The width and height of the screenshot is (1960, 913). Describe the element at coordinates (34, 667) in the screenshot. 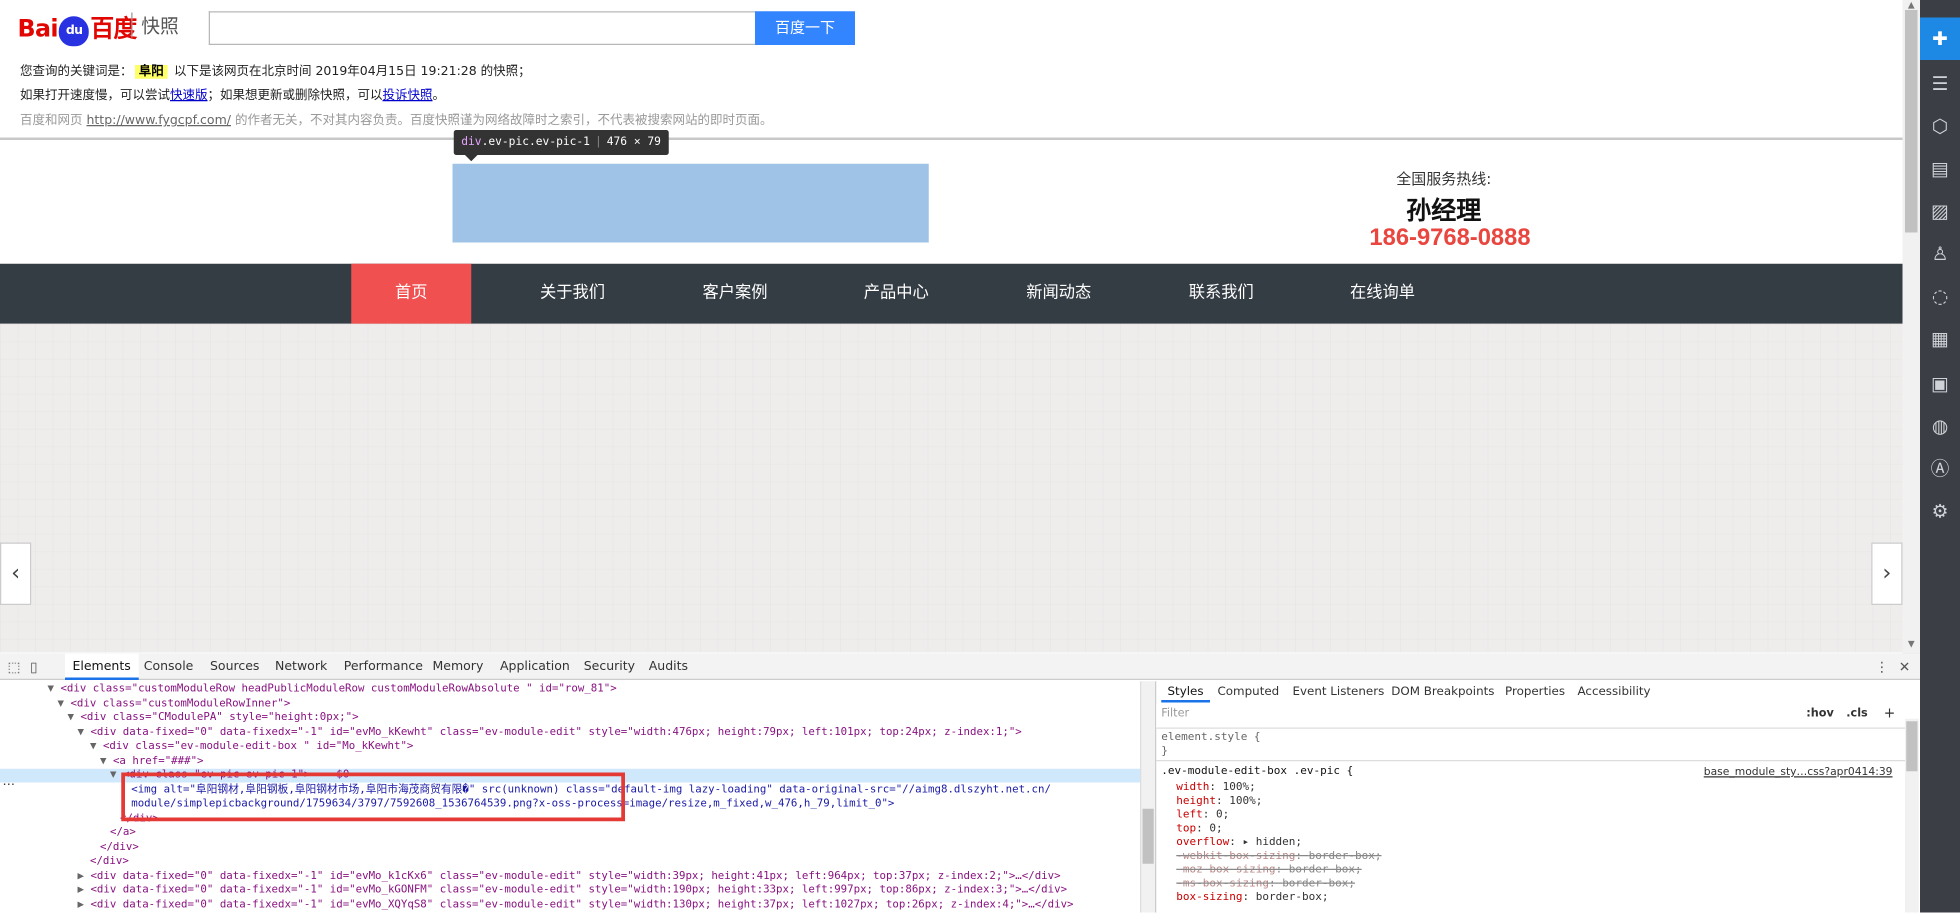

I see `device-toolbar-icon: ▯` at that location.